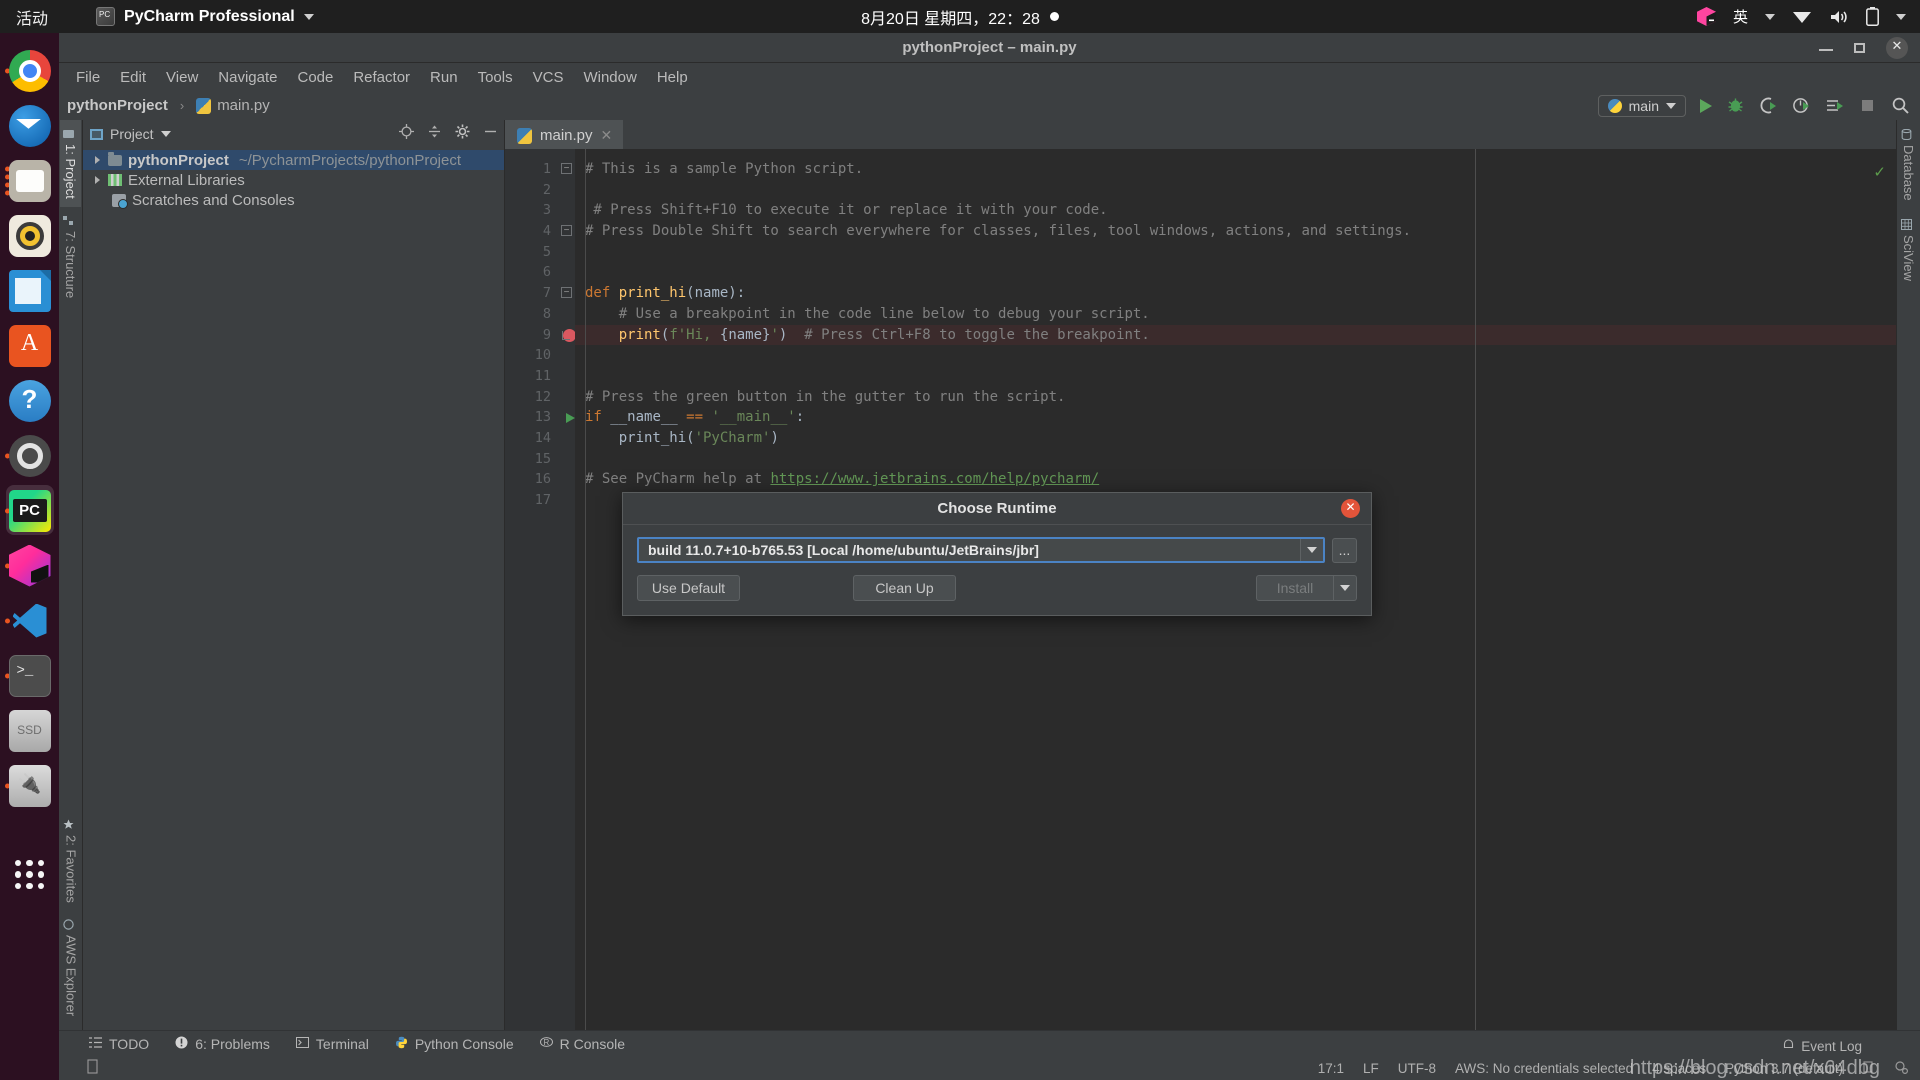  Describe the element at coordinates (182, 77) in the screenshot. I see `menu-view: View` at that location.